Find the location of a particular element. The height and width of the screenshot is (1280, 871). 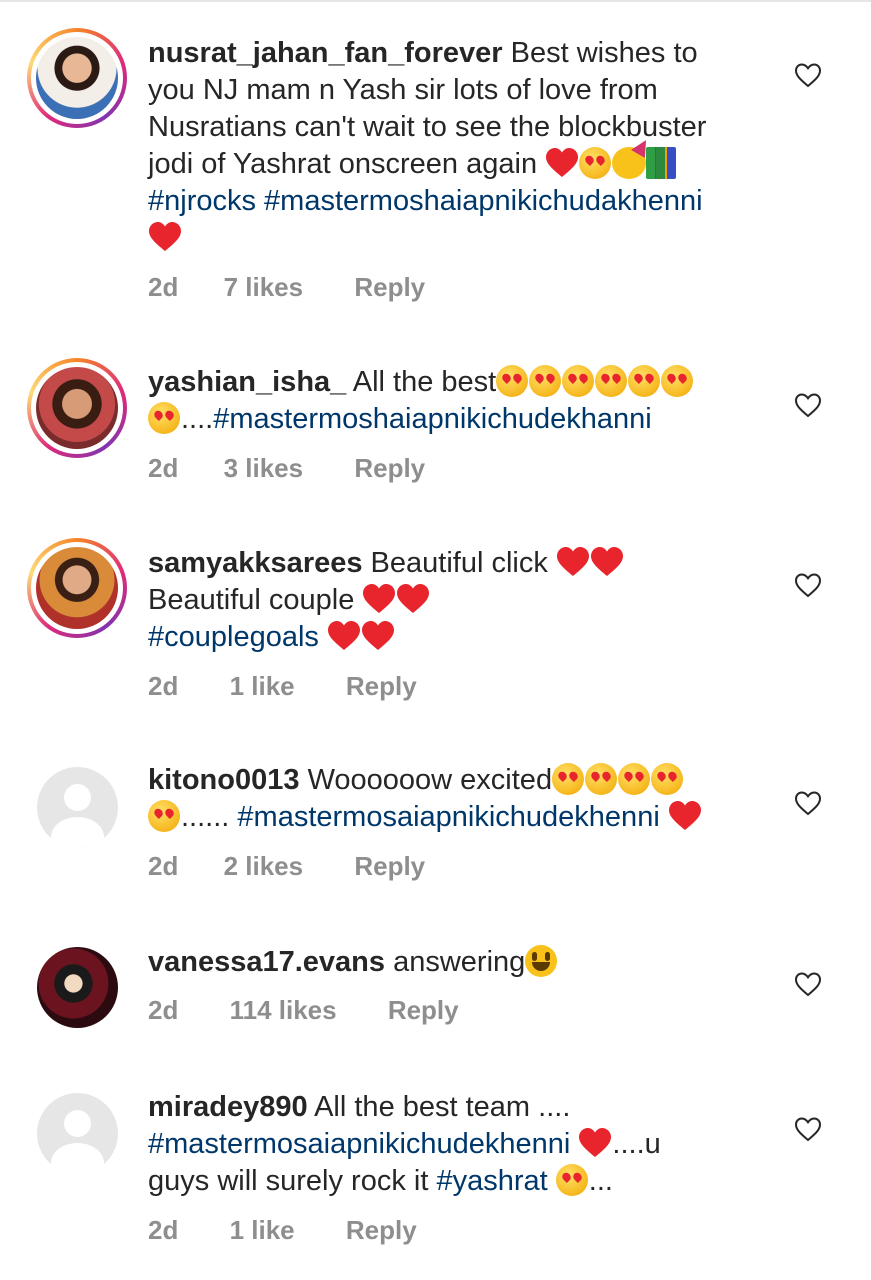

comment-hashtags: #couplegoals is located at coordinates (233, 637).